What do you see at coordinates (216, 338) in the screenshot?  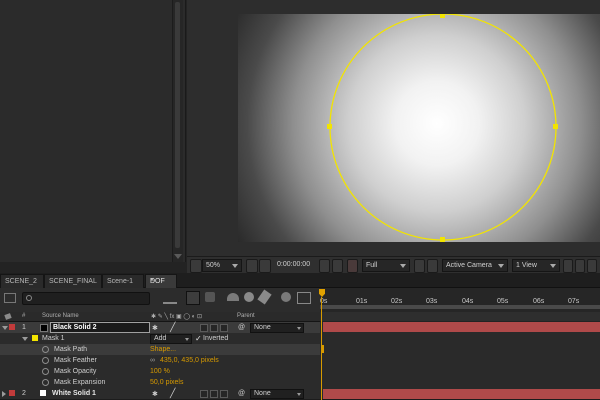 I see `inverted-label: Inverted` at bounding box center [216, 338].